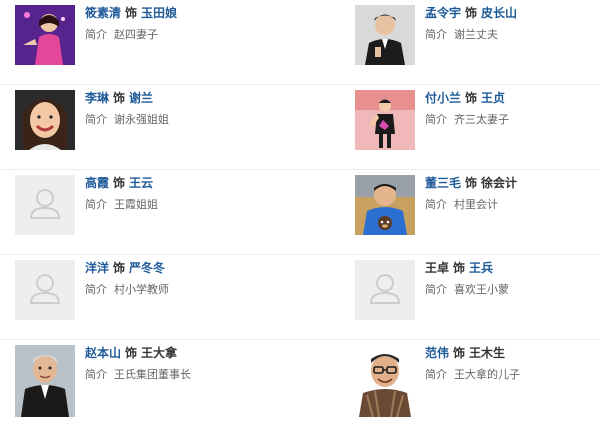 This screenshot has width=600, height=425. I want to click on name-line: 筱素清饰玉田娘, so click(131, 13).